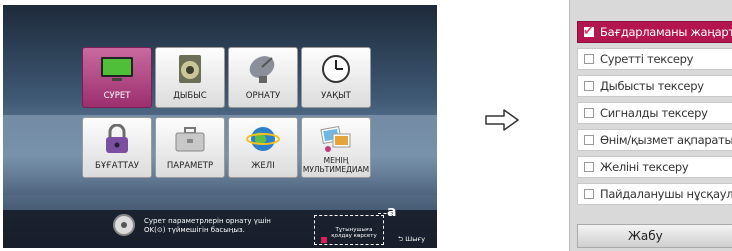 Image resolution: width=732 pixels, height=251 pixels. I want to click on tile-network: ЖЕЛІ, so click(263, 147).